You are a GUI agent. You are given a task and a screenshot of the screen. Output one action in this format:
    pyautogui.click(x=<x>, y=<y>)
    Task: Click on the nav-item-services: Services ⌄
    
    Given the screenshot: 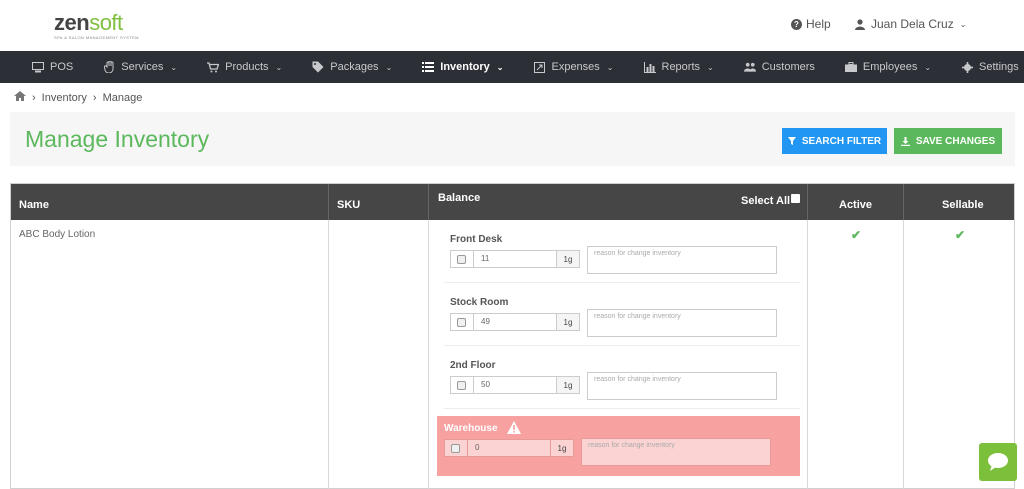 What is the action you would take?
    pyautogui.click(x=140, y=67)
    